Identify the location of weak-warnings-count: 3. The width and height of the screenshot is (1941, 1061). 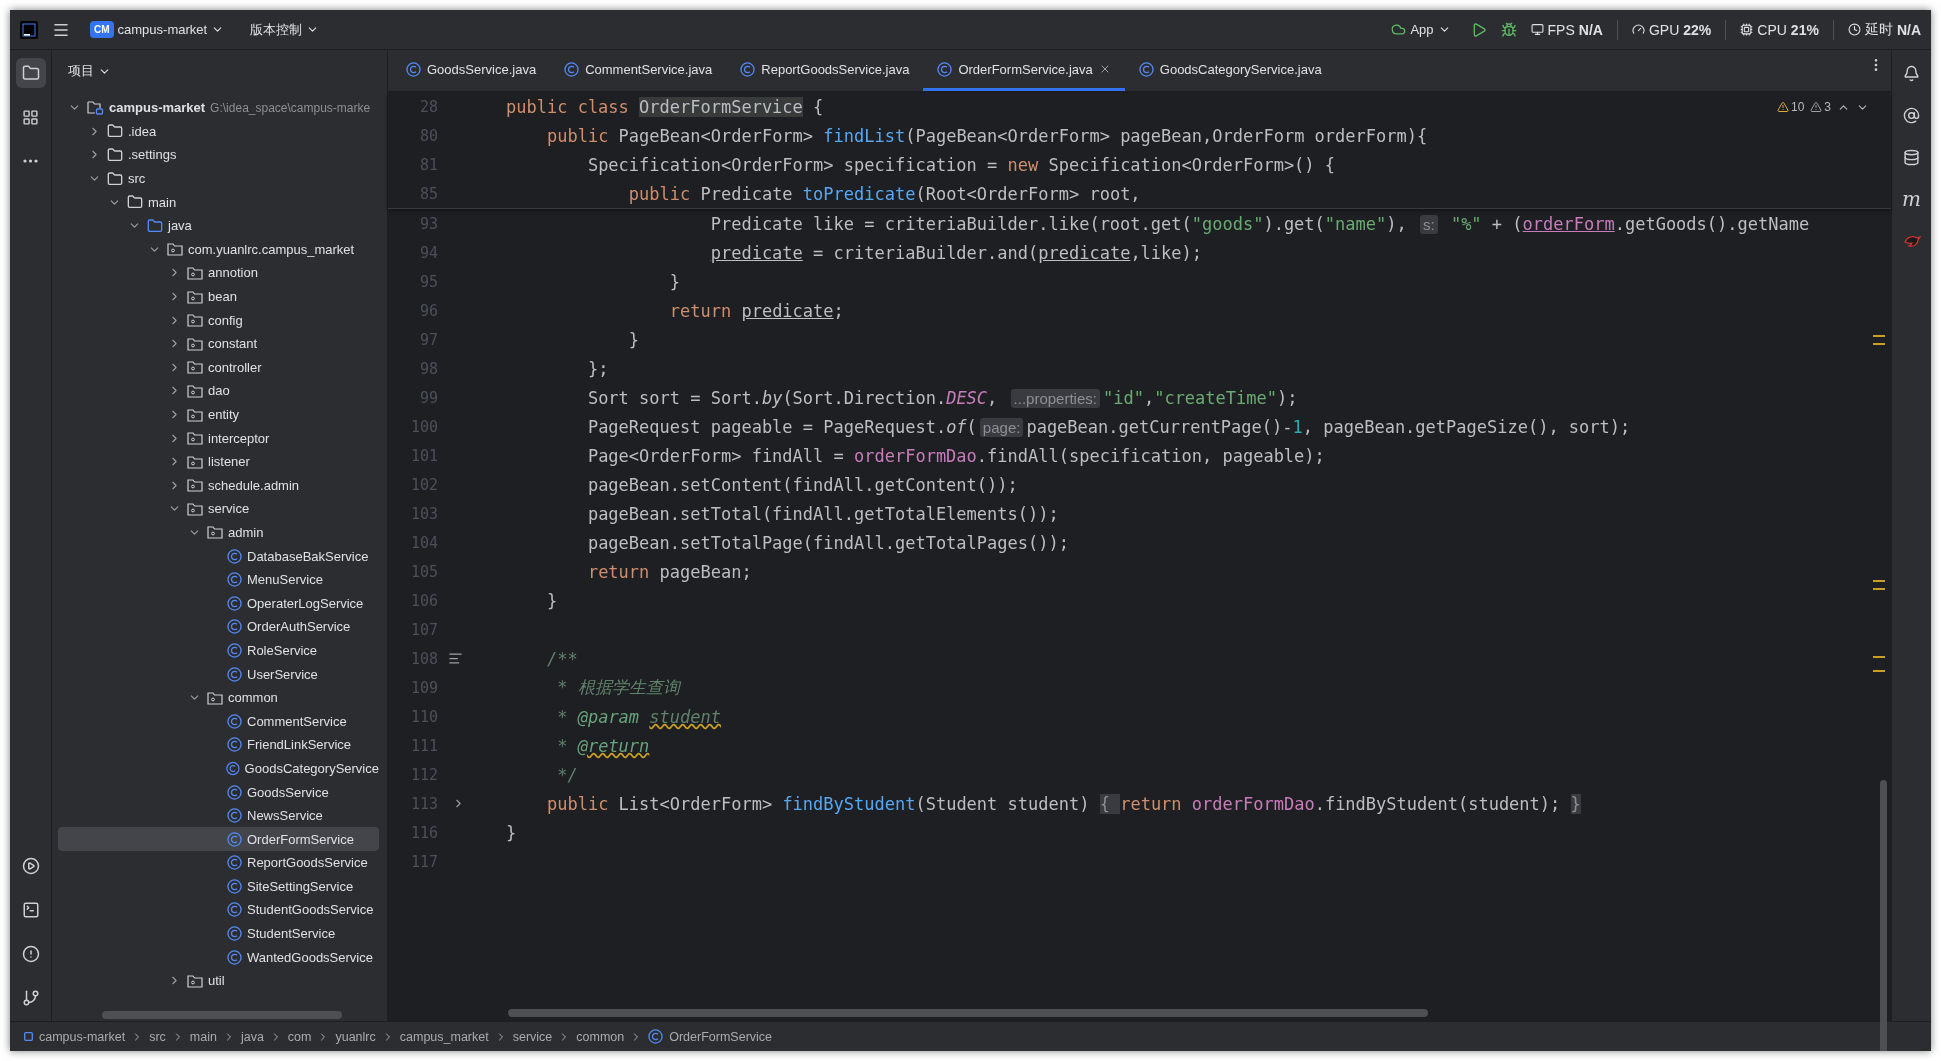
(1820, 107).